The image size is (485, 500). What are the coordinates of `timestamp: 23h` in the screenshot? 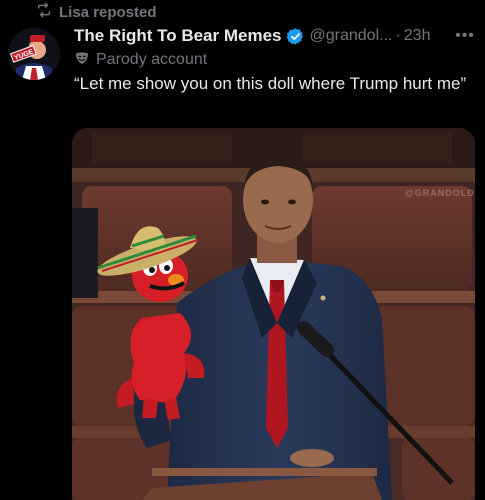 It's located at (417, 36).